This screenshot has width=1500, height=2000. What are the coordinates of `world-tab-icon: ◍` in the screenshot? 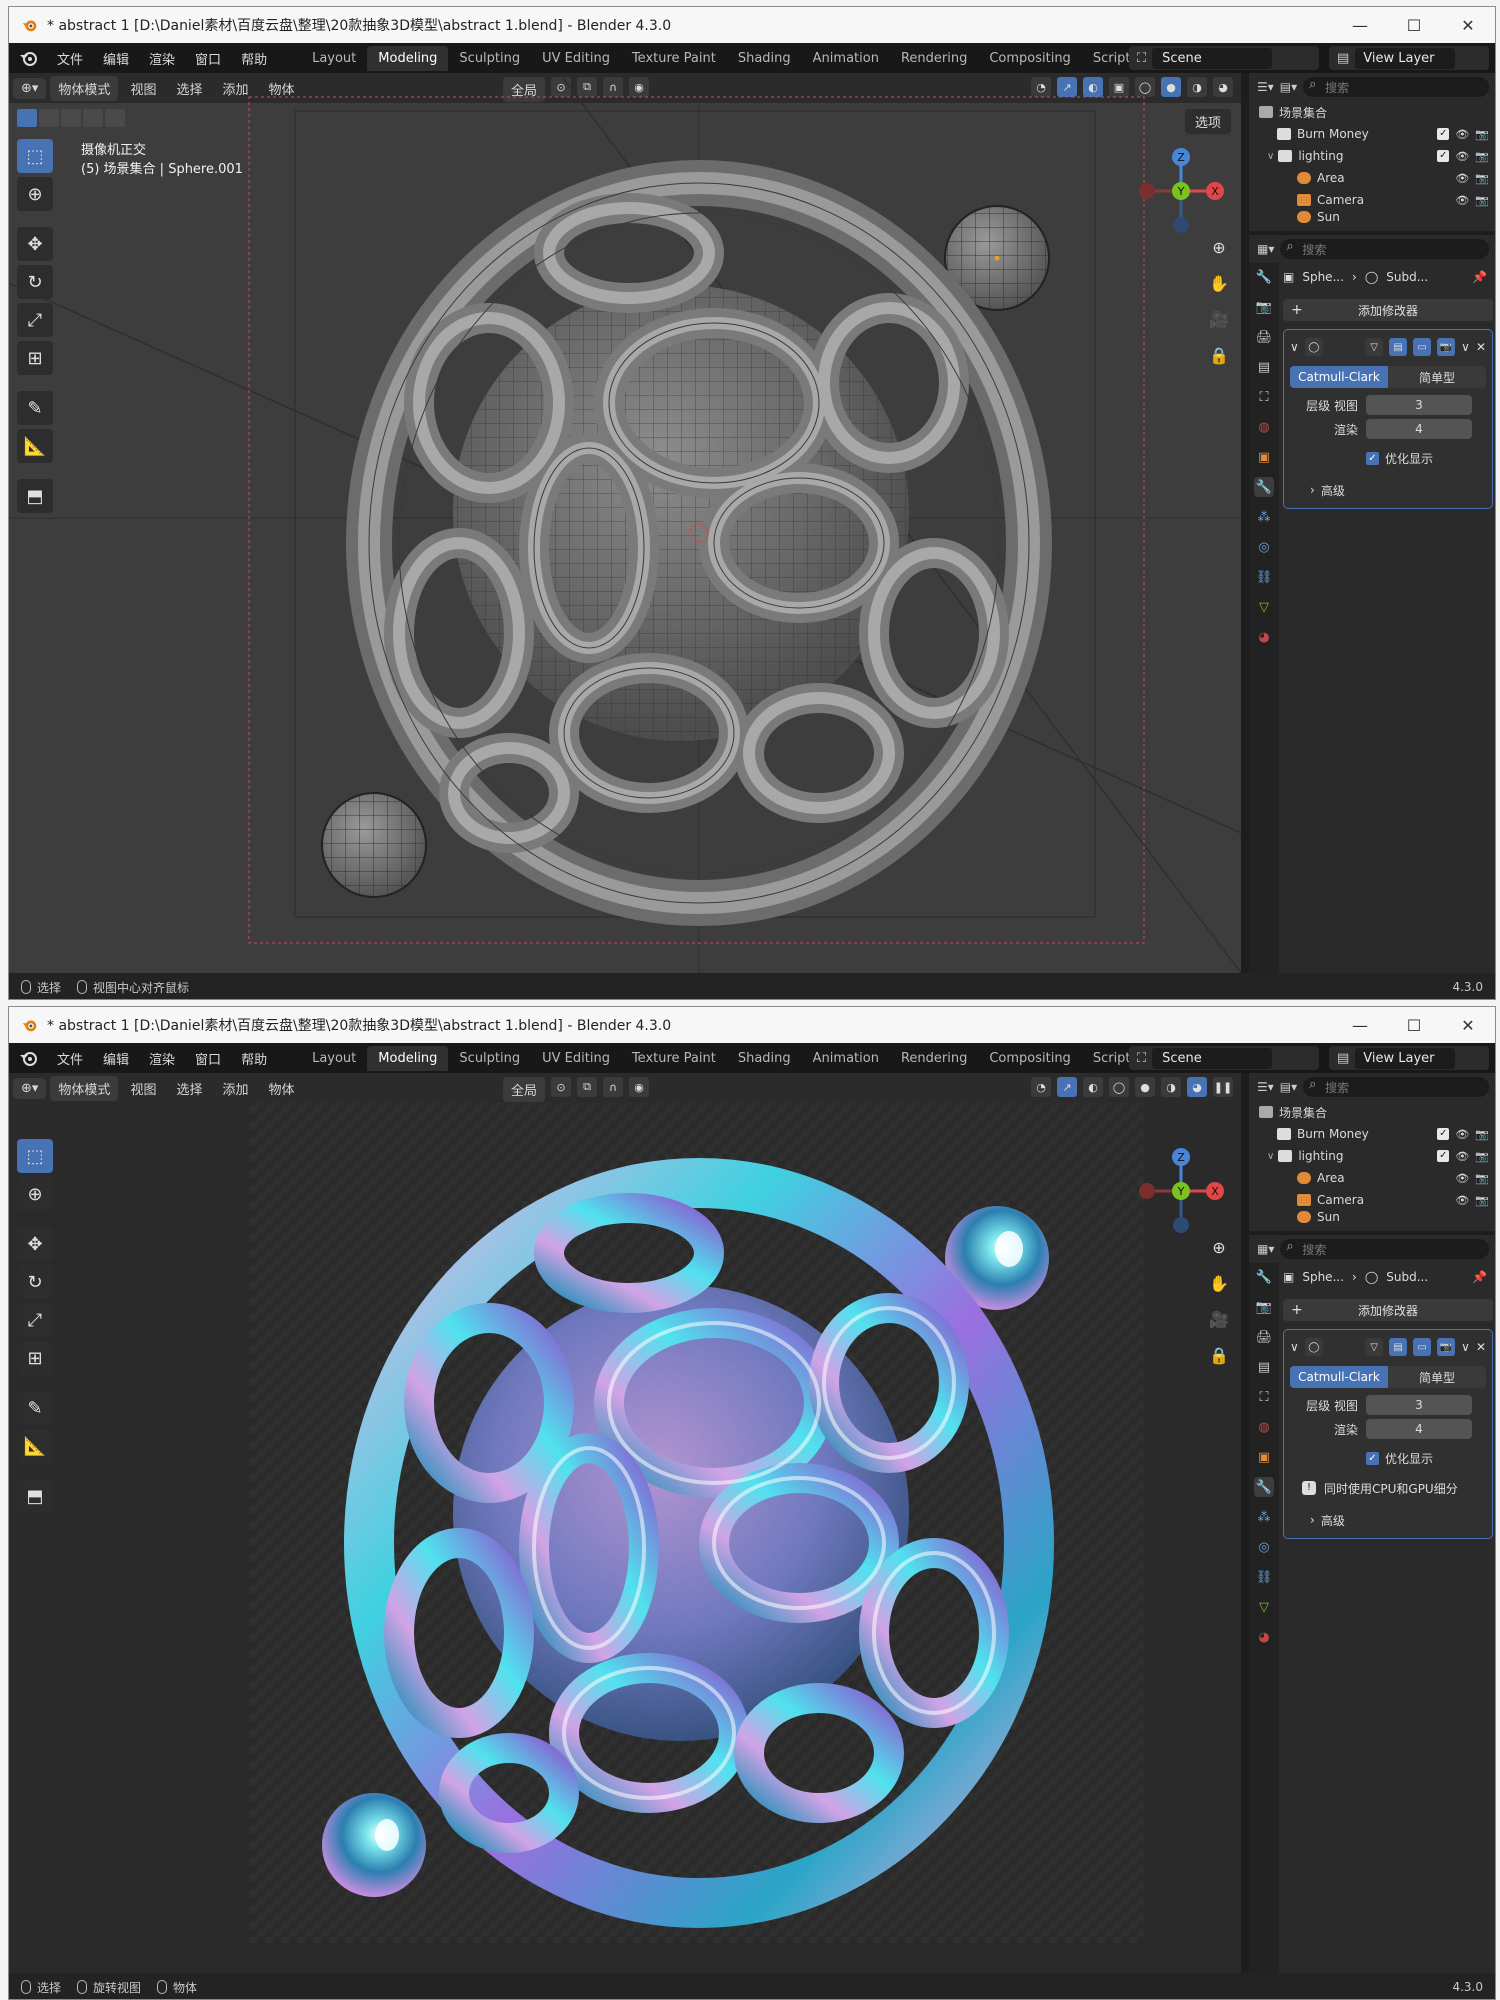 It's located at (1264, 427).